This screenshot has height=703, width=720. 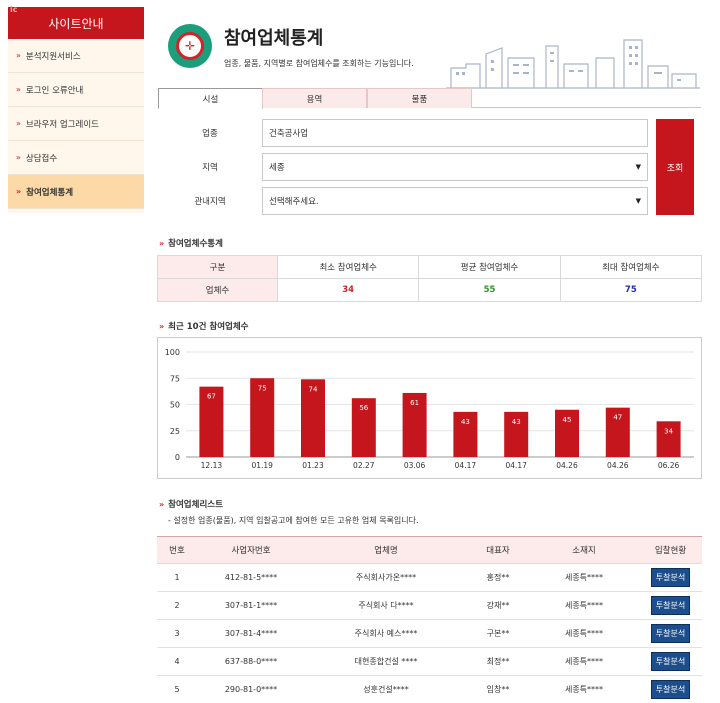 I want to click on bar-data-label: 61, so click(x=414, y=403).